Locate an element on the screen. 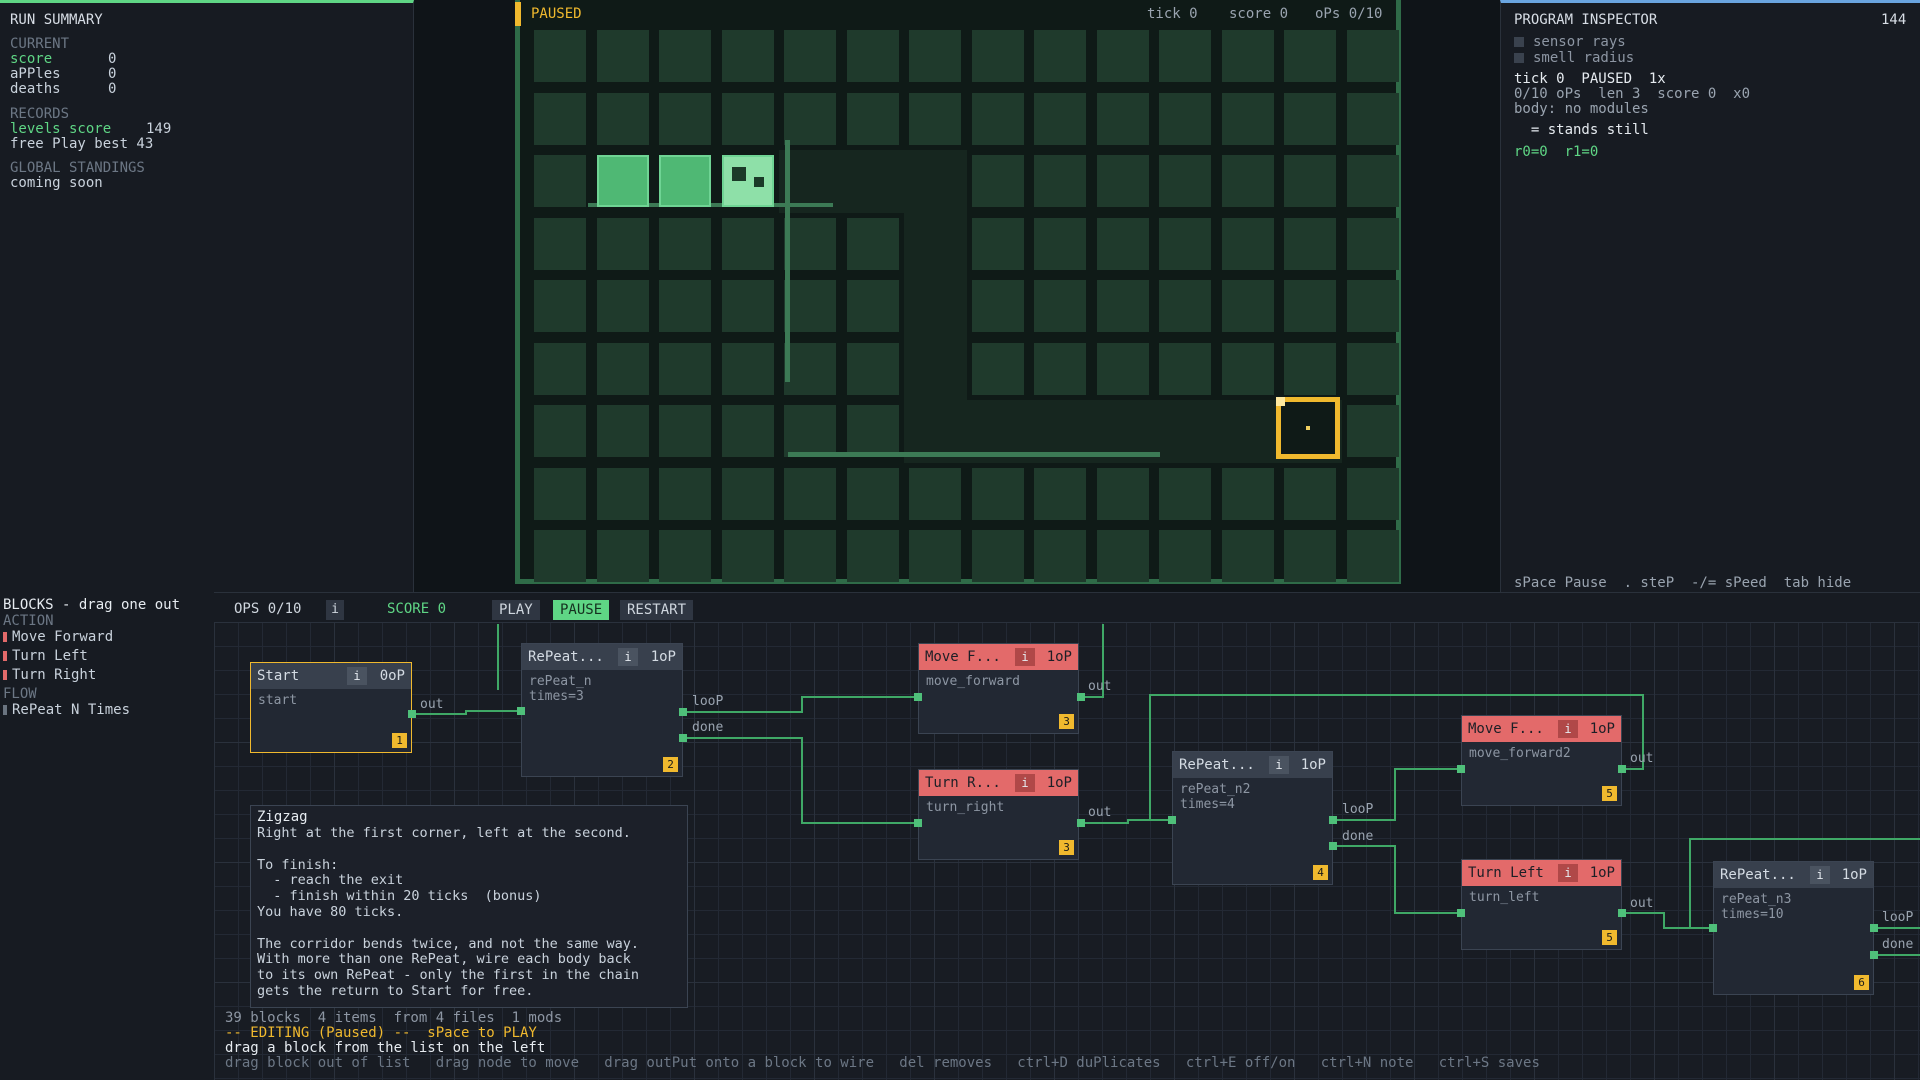  node-repeat-3: RePeat... i 1oP rePeat_n3 times=10 6 is located at coordinates (1793, 928).